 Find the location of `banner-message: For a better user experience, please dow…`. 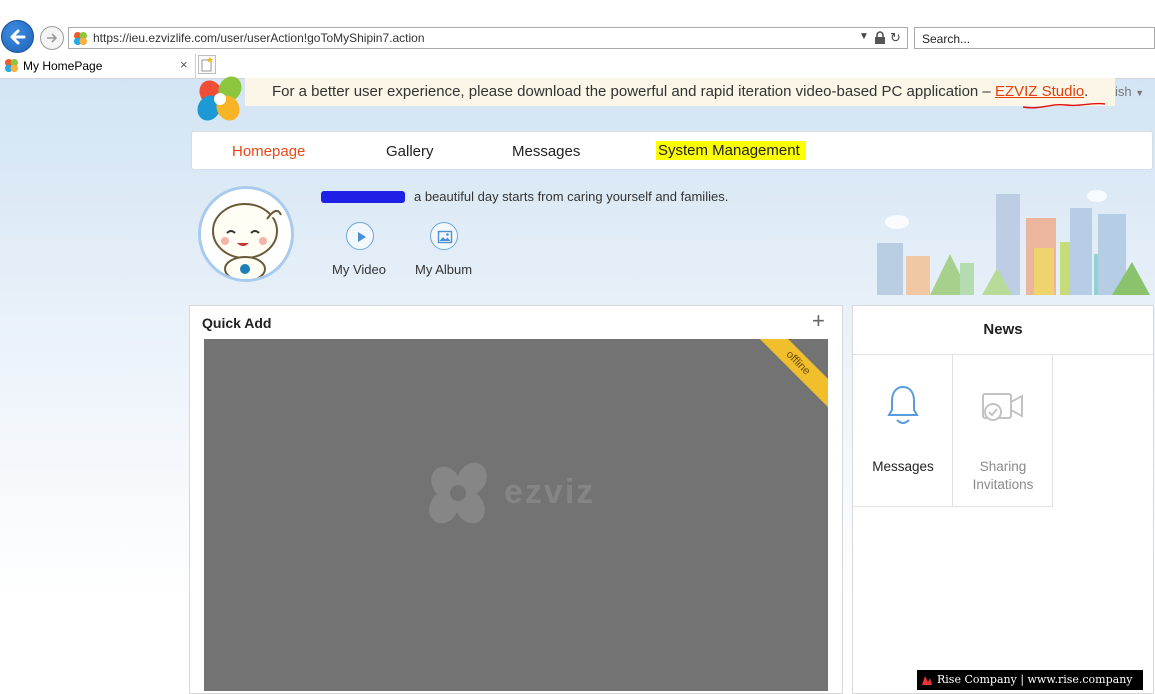

banner-message: For a better user experience, please dow… is located at coordinates (631, 91).